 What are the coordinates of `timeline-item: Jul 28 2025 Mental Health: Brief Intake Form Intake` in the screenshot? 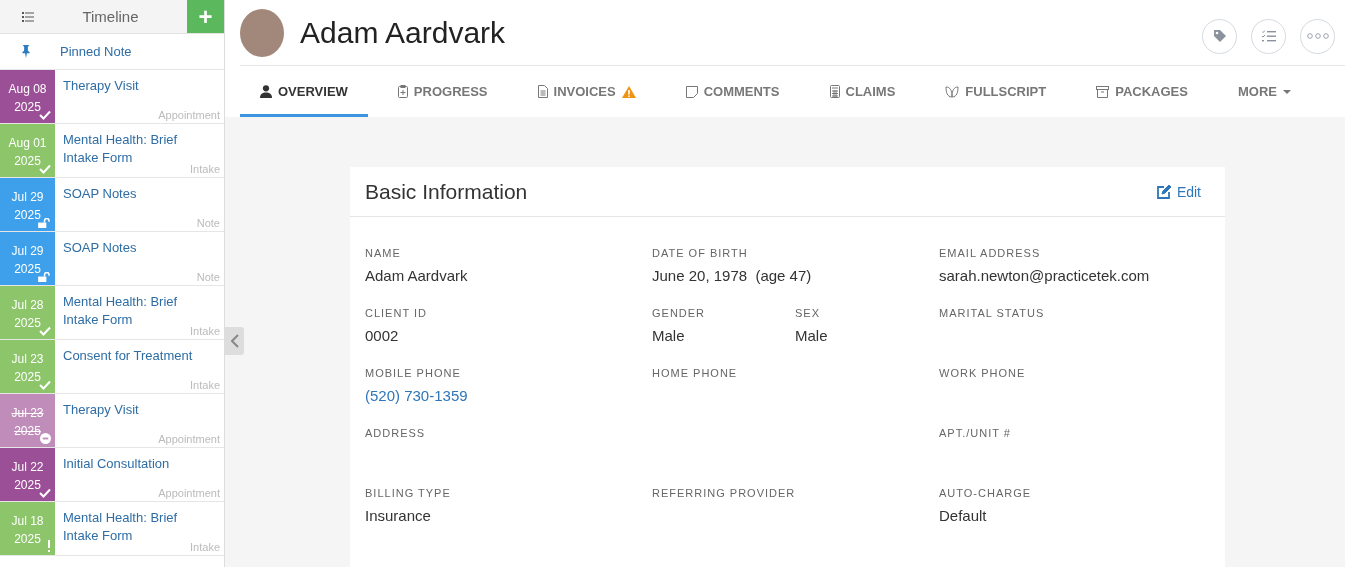 It's located at (112, 313).